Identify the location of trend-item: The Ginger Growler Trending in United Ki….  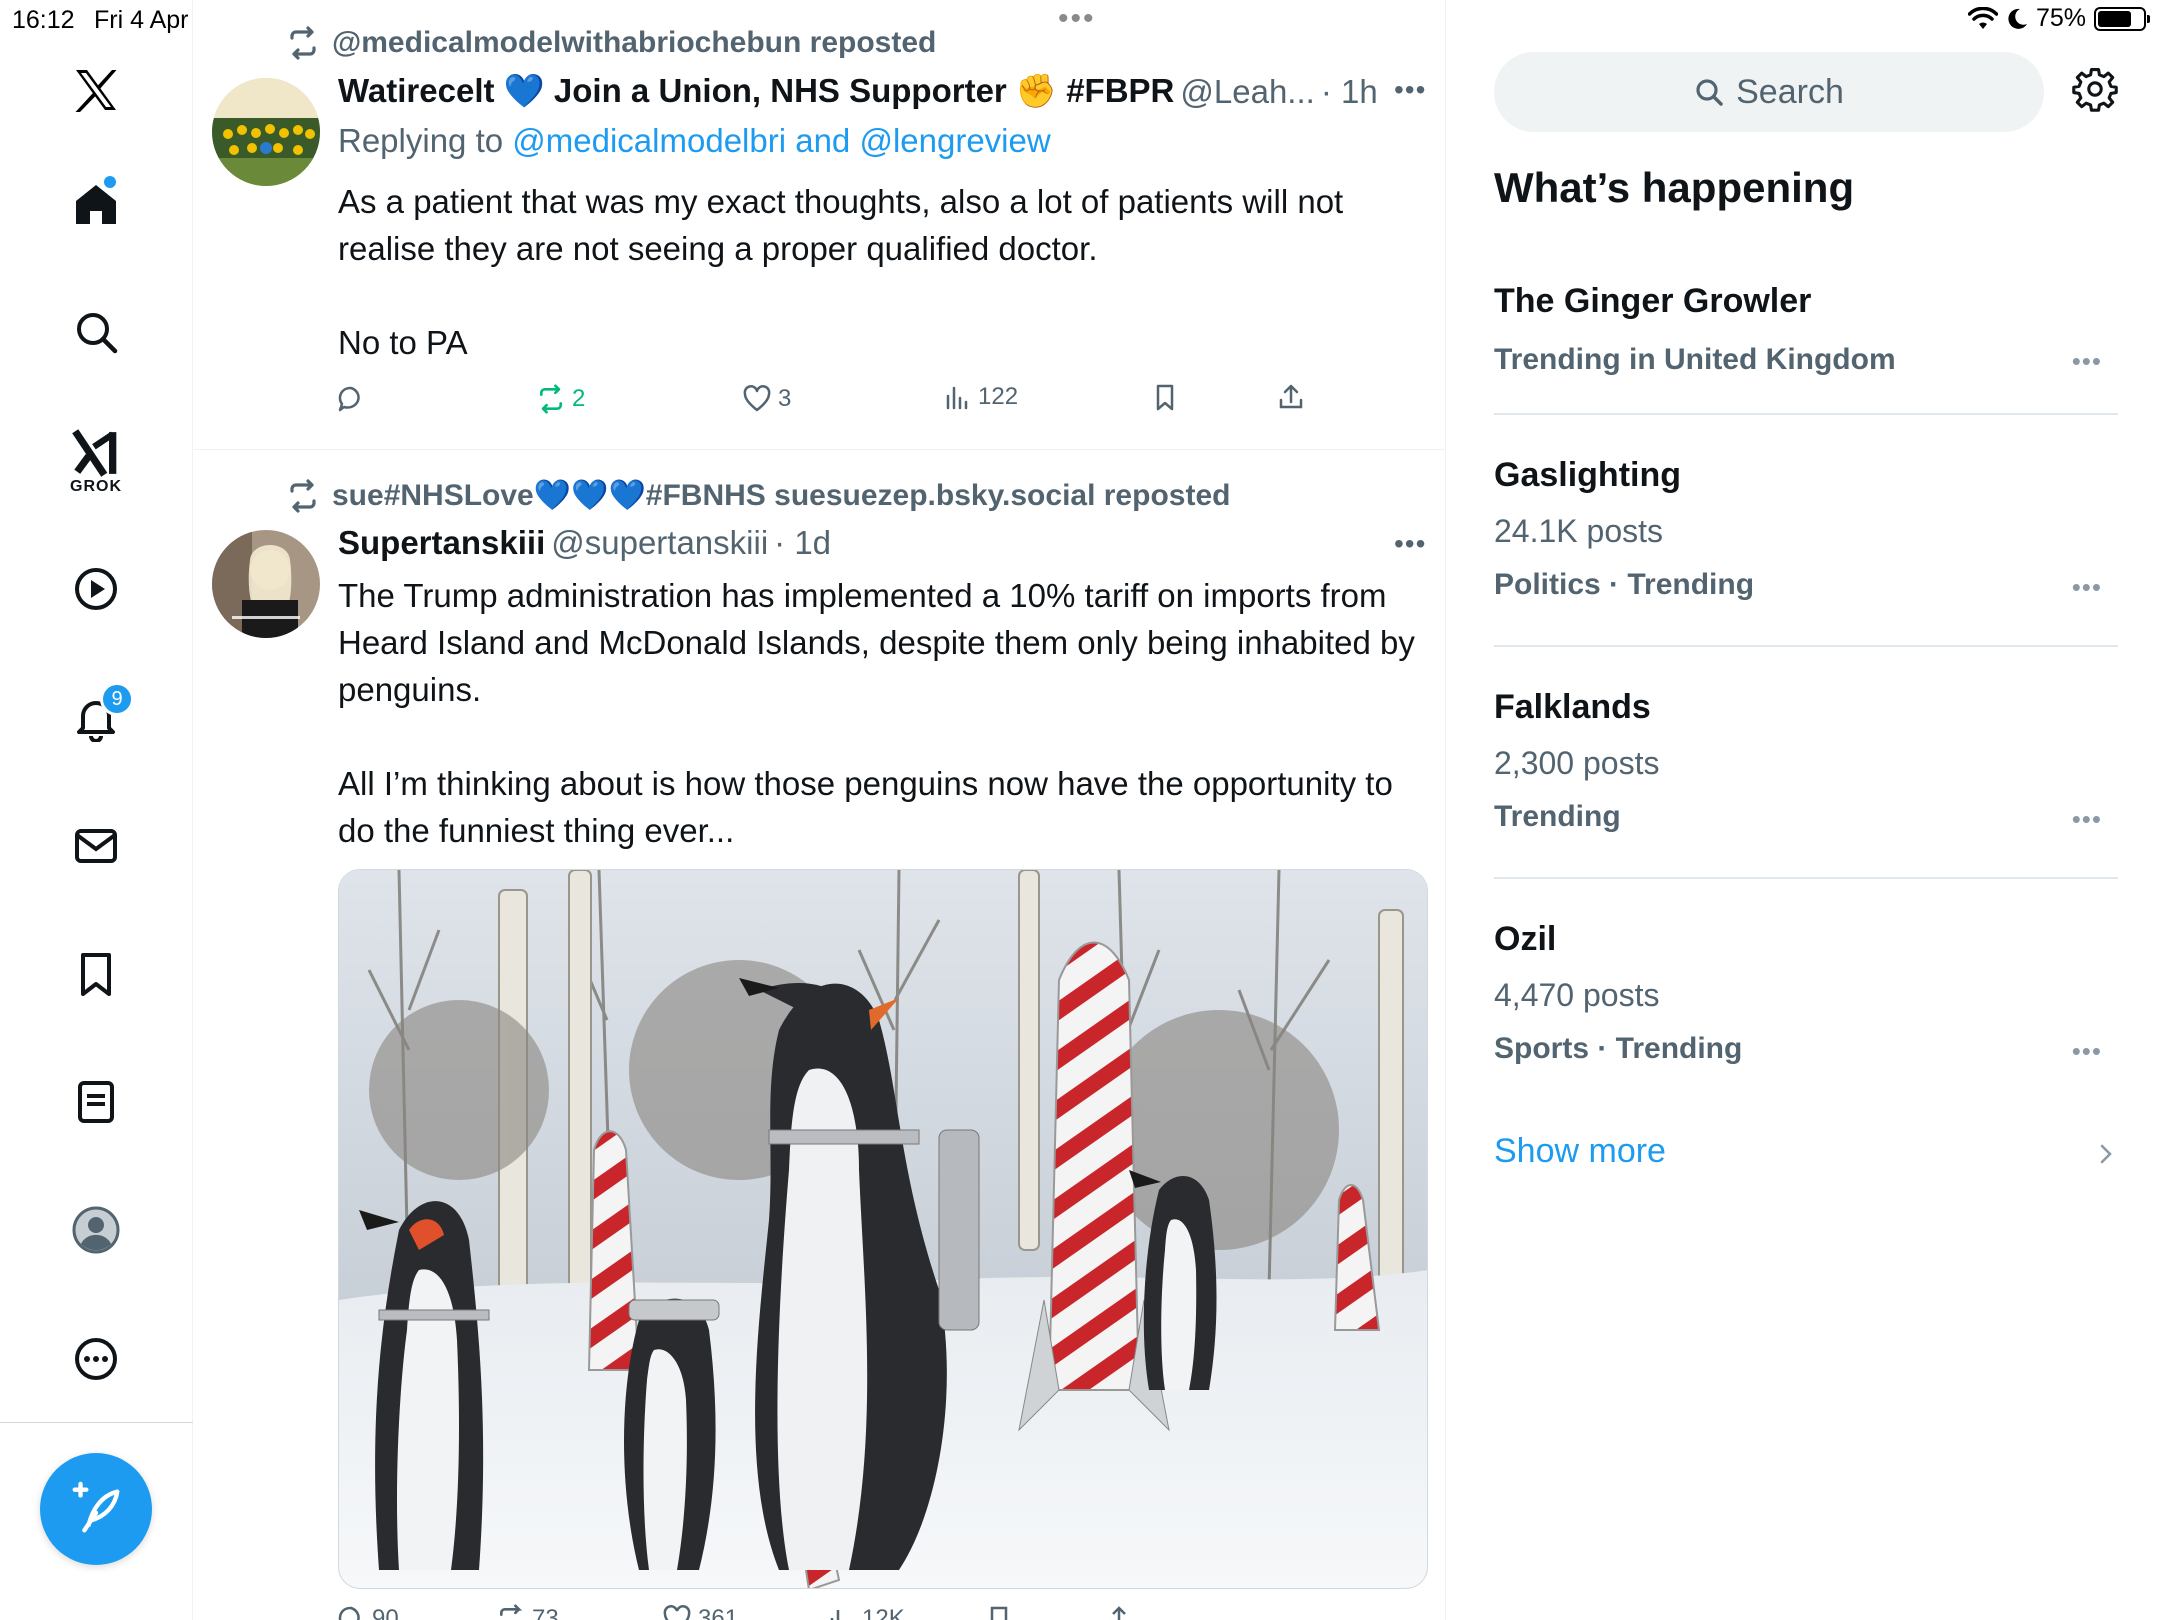
(1806, 329).